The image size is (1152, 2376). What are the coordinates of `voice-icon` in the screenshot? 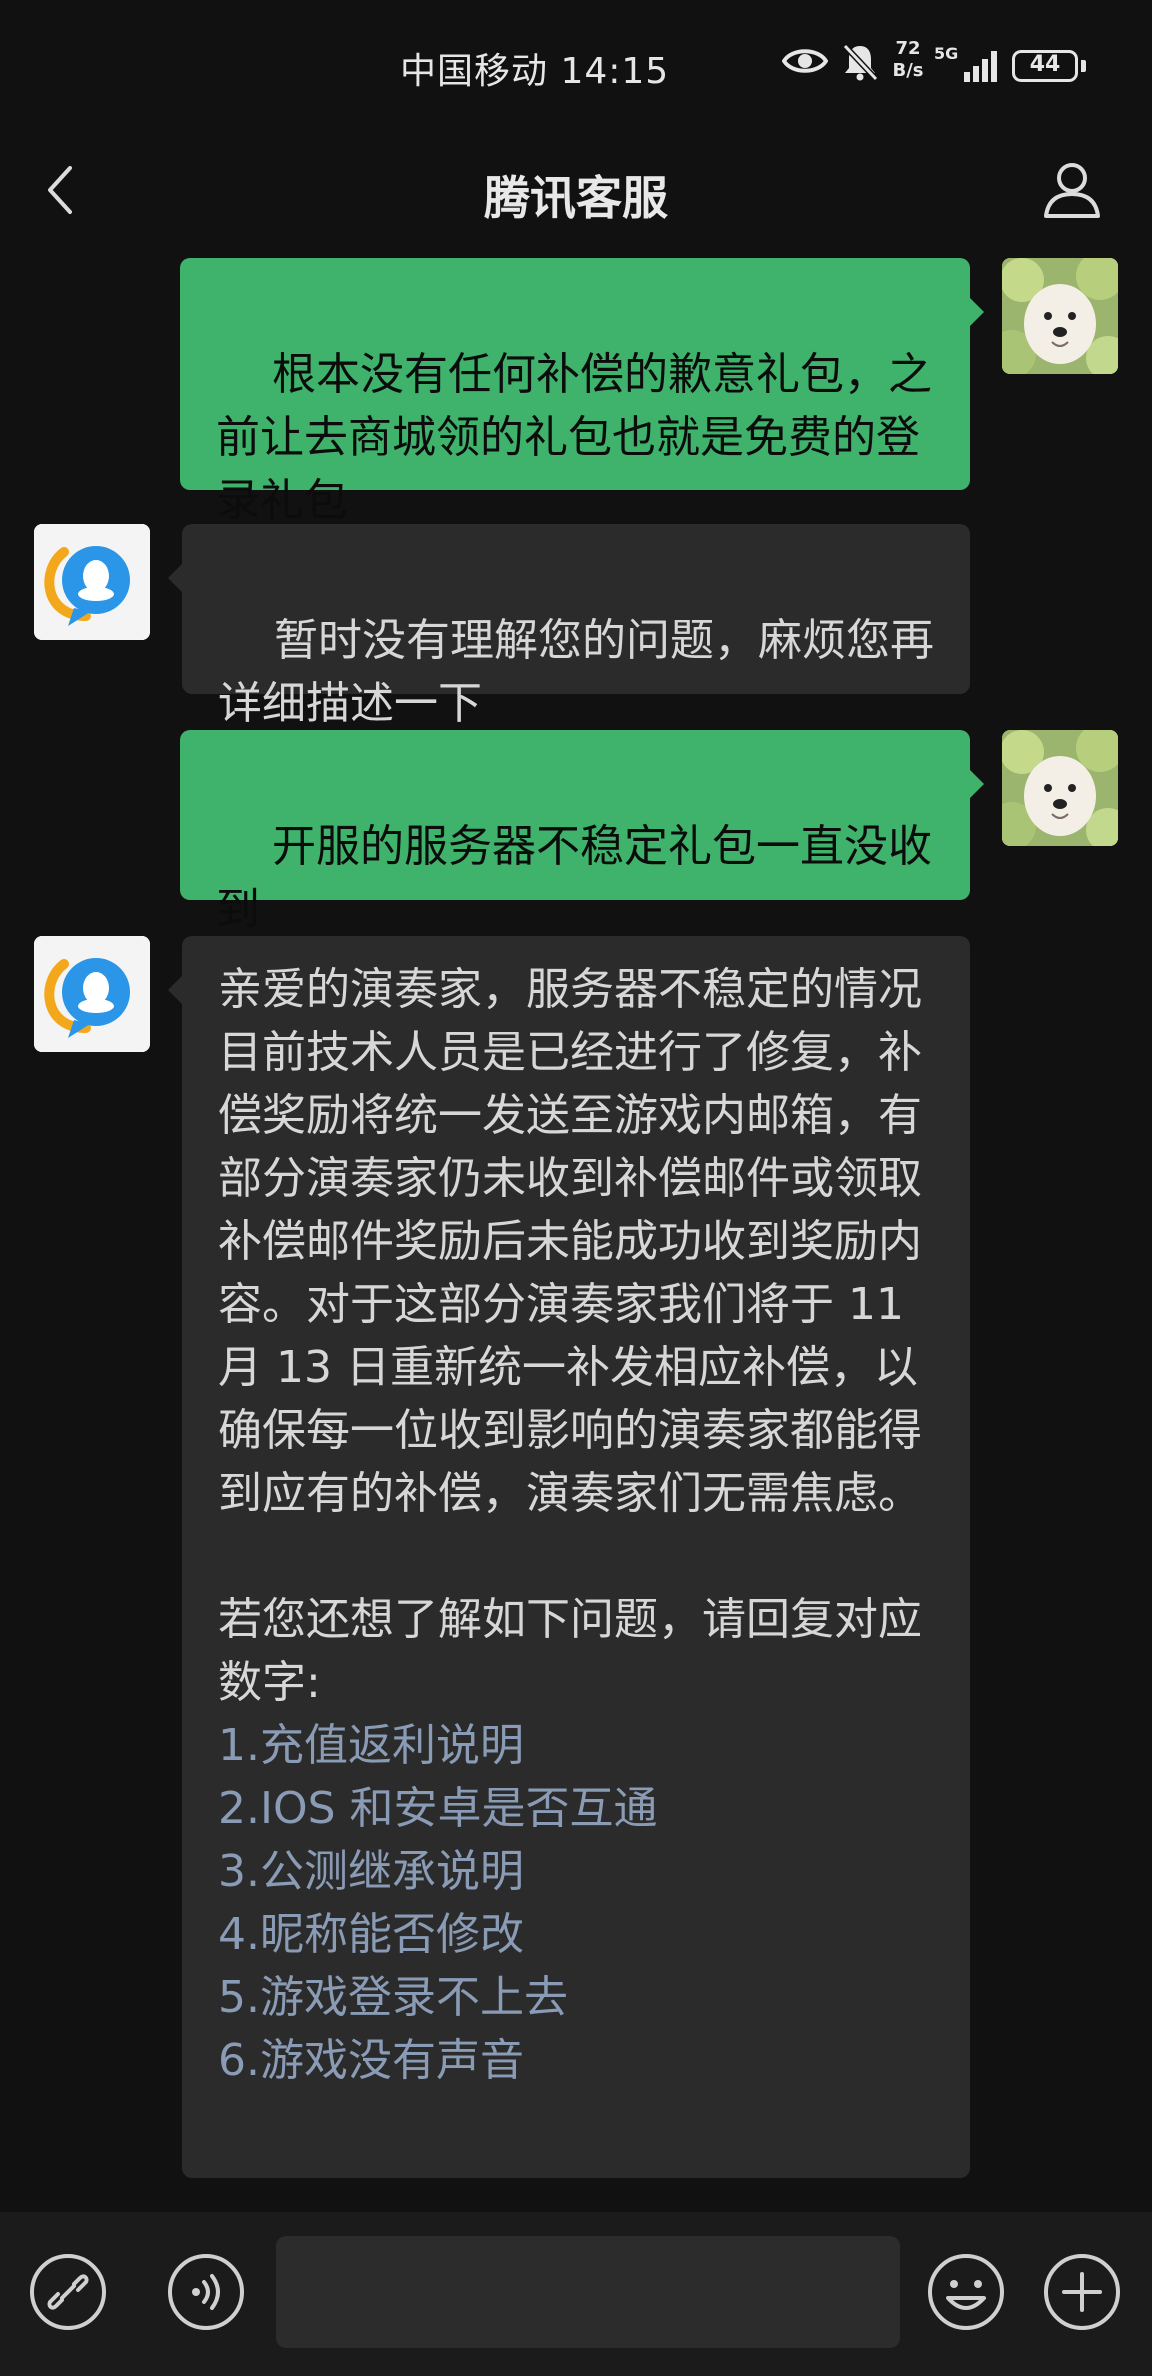 It's located at (206, 2292).